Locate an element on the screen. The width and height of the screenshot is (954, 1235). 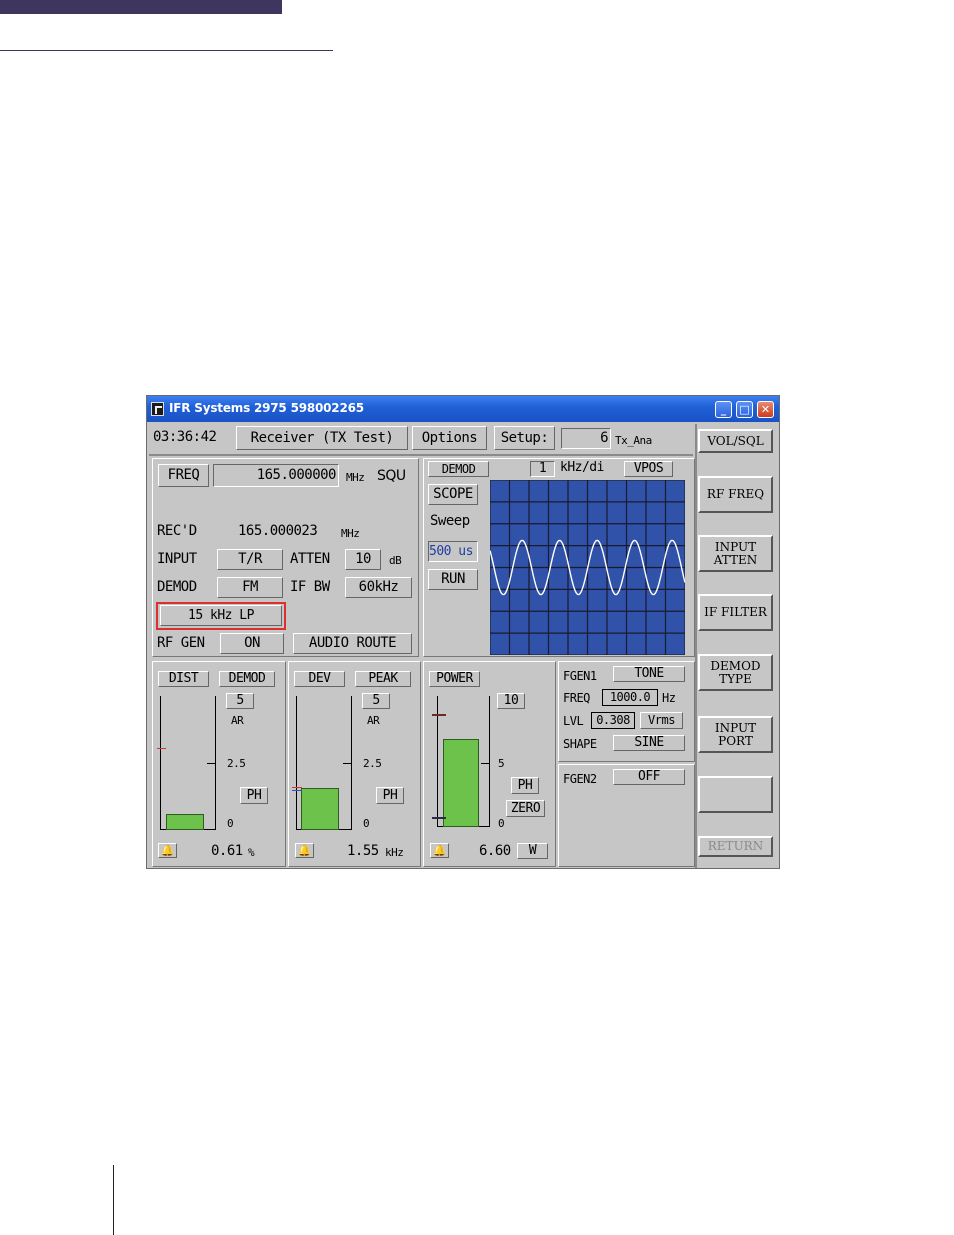
vol-sql-softkey: VOL/SQL is located at coordinates (735, 441).